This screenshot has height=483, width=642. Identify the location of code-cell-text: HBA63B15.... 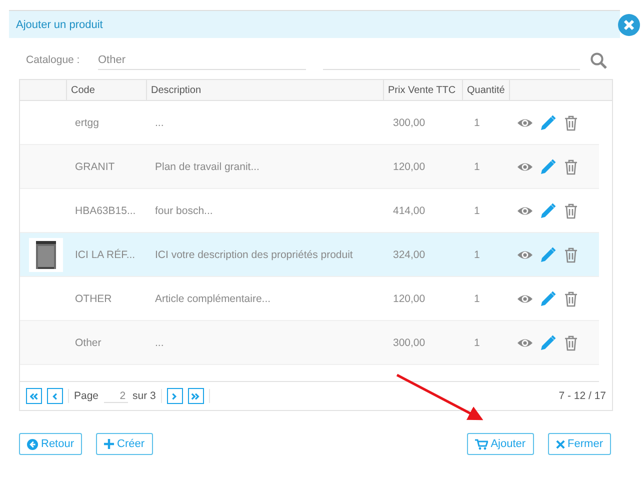
(105, 210).